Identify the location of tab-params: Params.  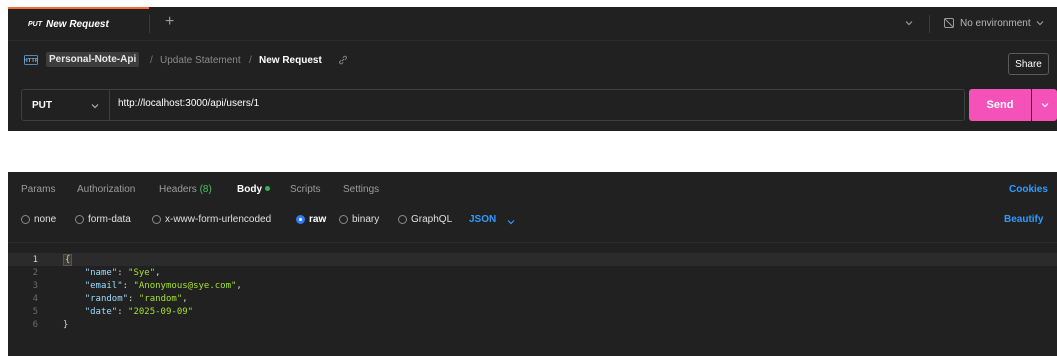
(38, 189).